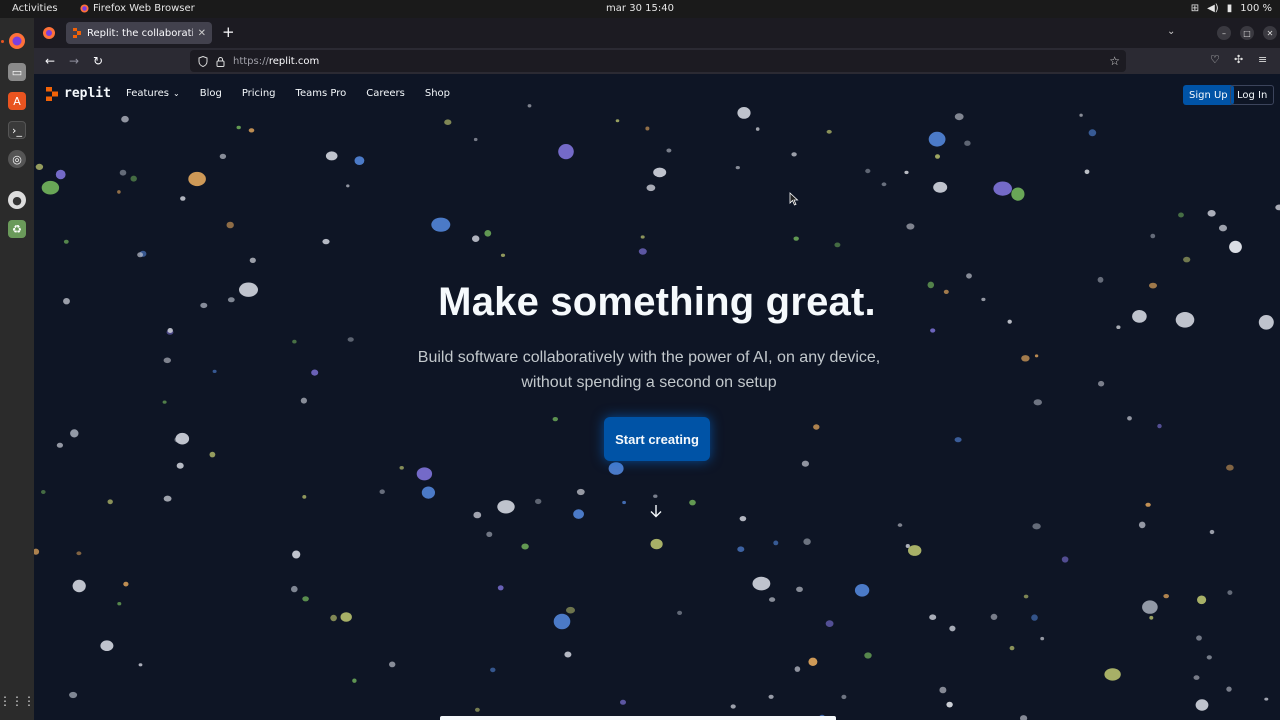 Image resolution: width=1280 pixels, height=720 pixels. I want to click on nav-features: Features ⌄, so click(153, 93).